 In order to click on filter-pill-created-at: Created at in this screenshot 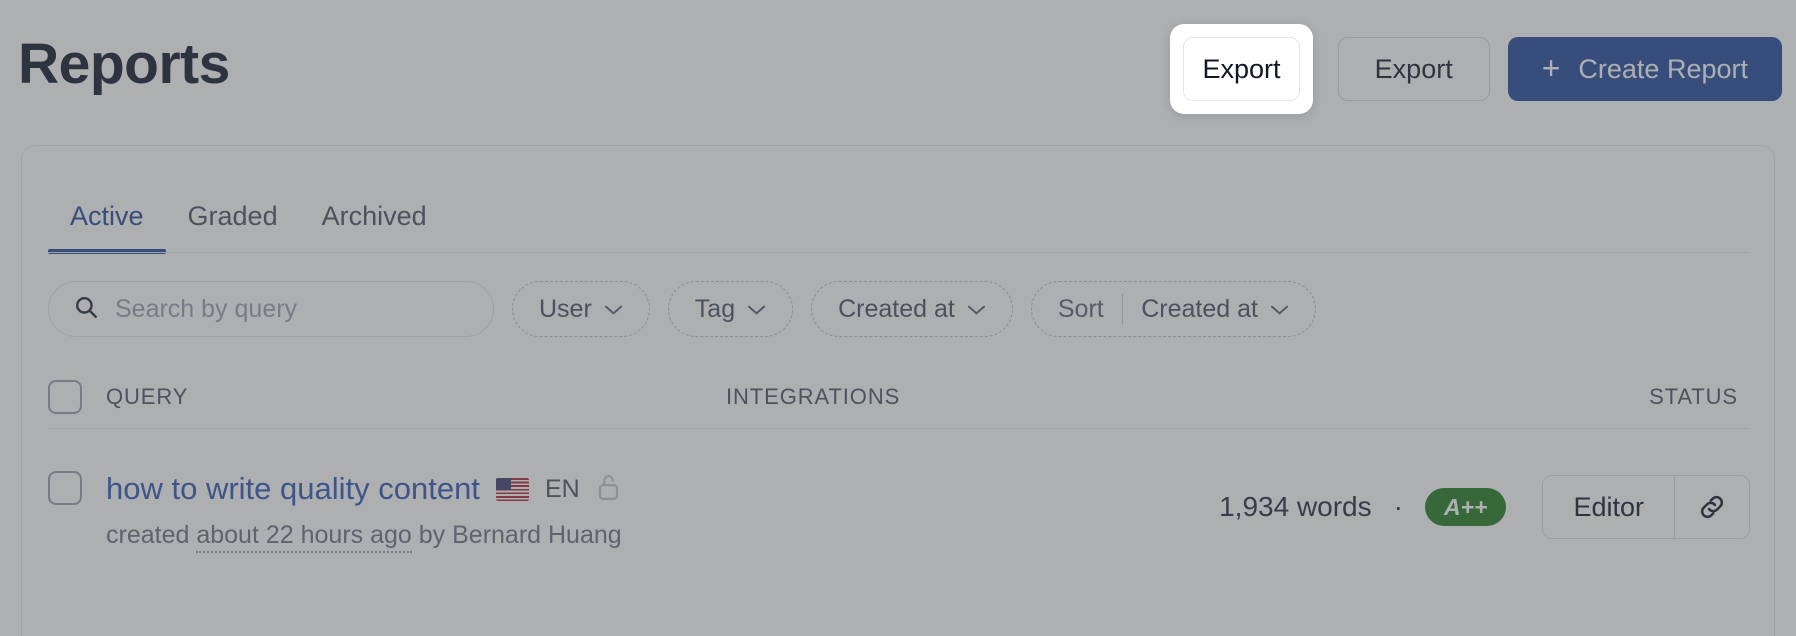, I will do `click(912, 309)`.